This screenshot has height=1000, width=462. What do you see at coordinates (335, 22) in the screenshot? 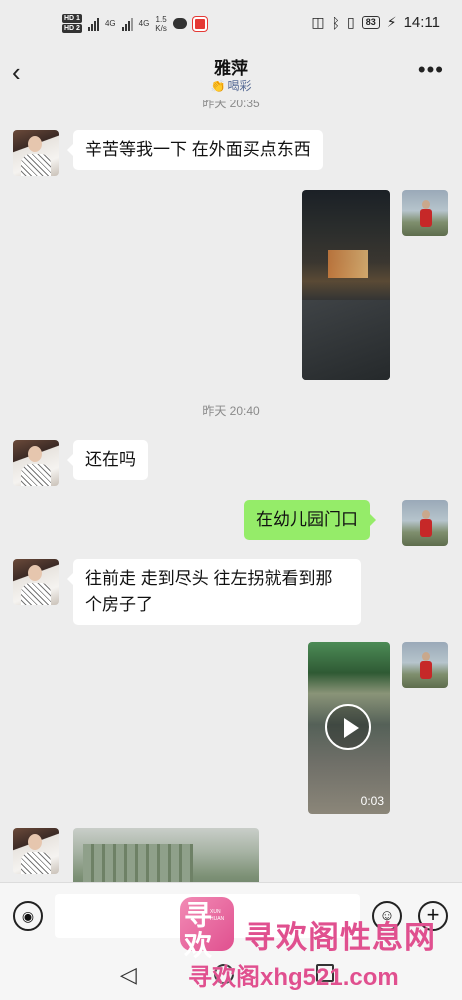
I see `bluetooth-icon: ᛒ` at bounding box center [335, 22].